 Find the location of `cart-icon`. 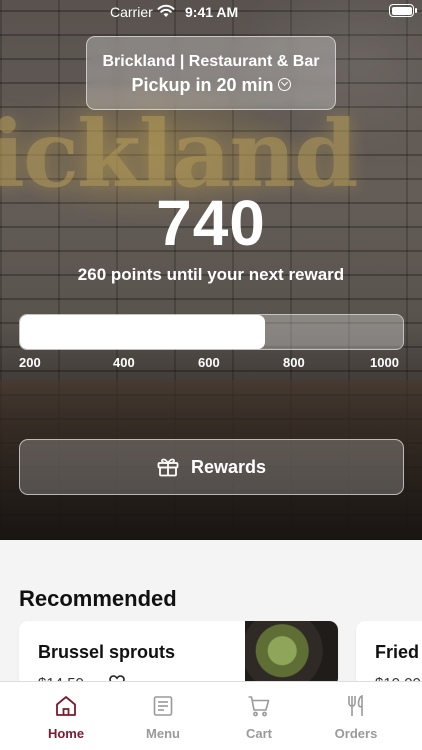

cart-icon is located at coordinates (259, 706).